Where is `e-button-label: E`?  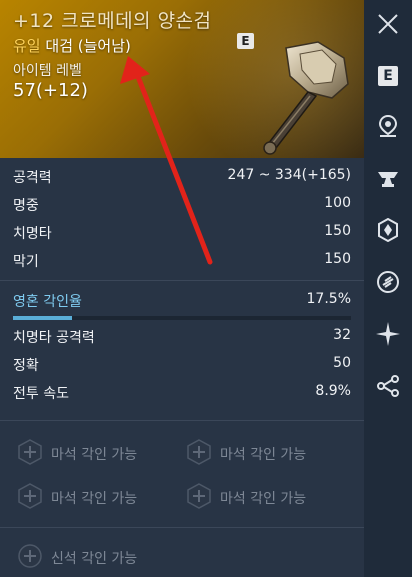
e-button-label: E is located at coordinates (388, 76).